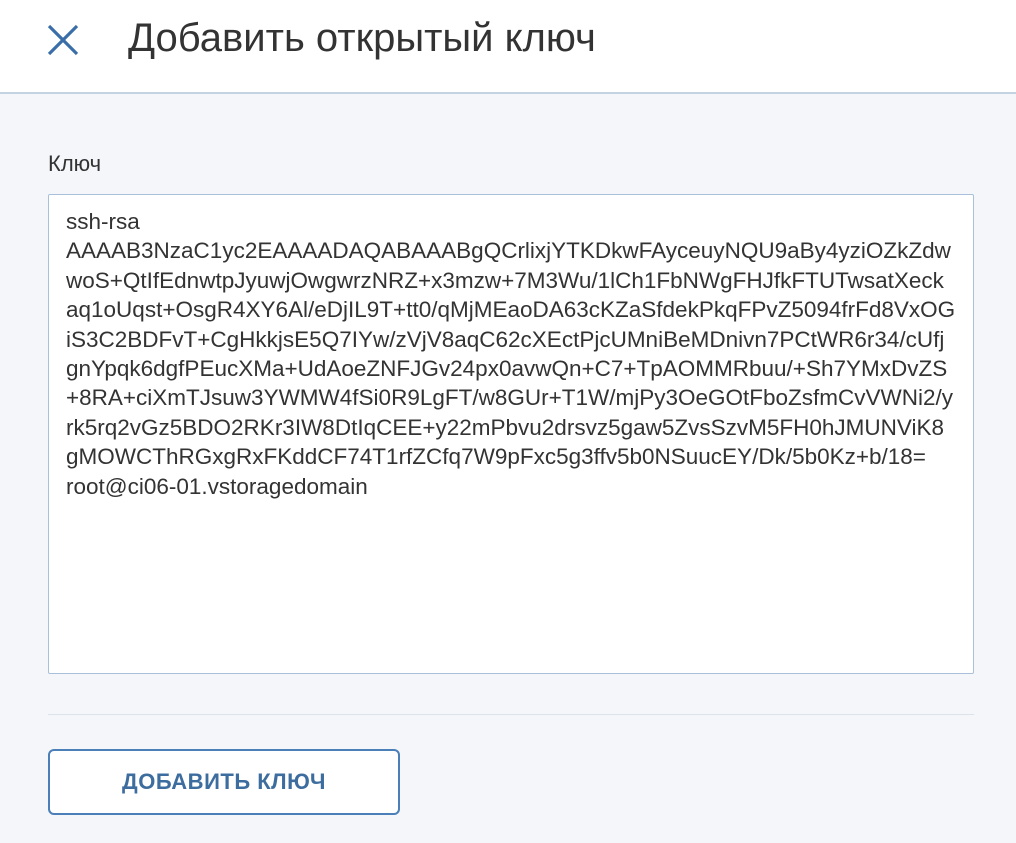 The image size is (1016, 843). Describe the element at coordinates (511, 714) in the screenshot. I see `divider` at that location.